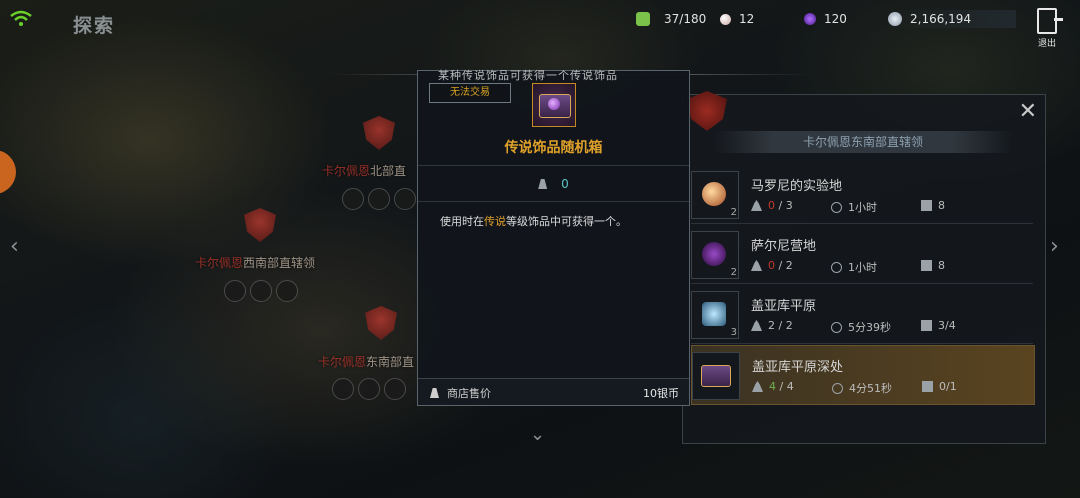 The width and height of the screenshot is (1080, 498). I want to click on map-region-label: 卡尔佩恩东南部直, so click(366, 362).